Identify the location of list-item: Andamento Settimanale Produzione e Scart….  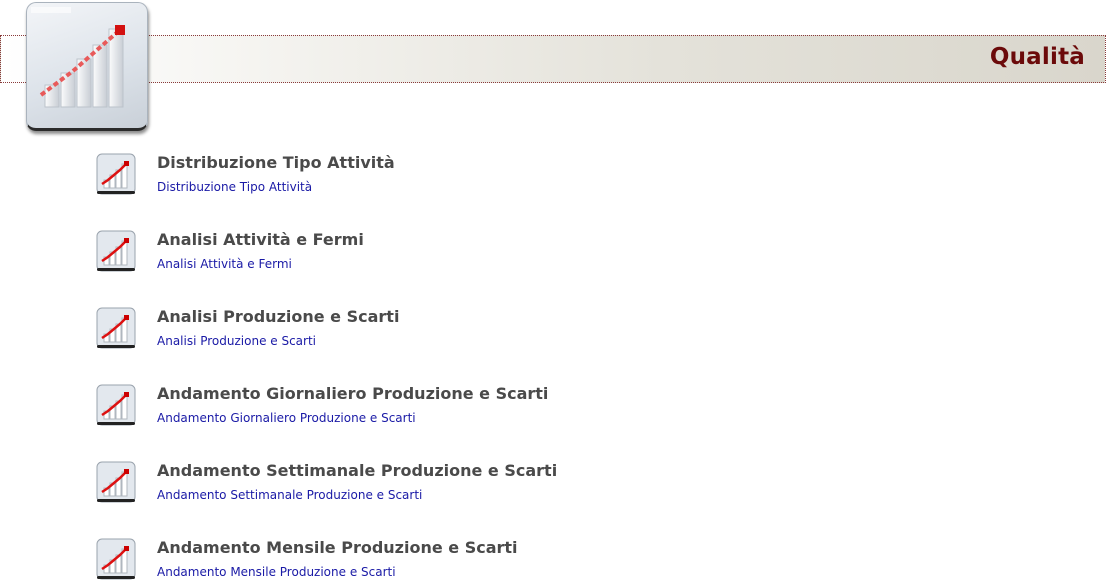
(446, 486).